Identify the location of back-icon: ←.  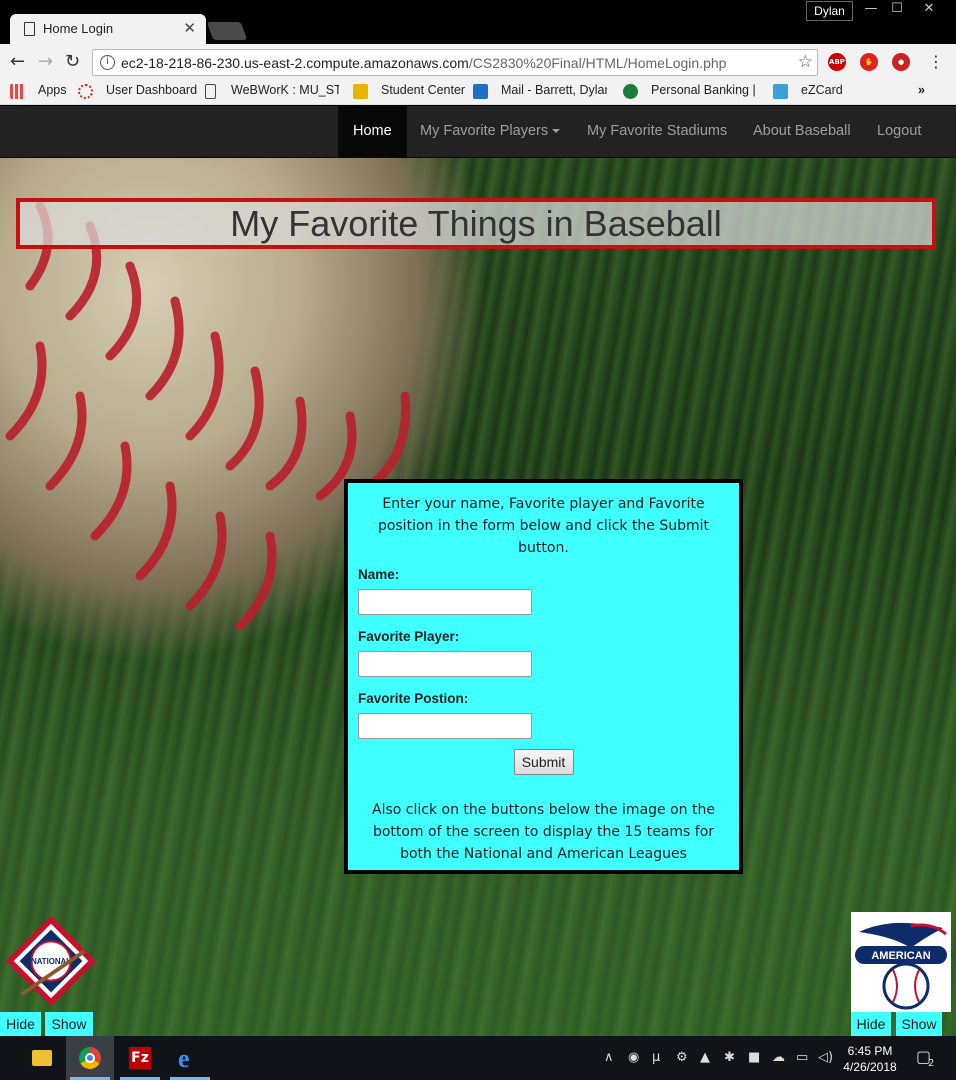
(17, 61).